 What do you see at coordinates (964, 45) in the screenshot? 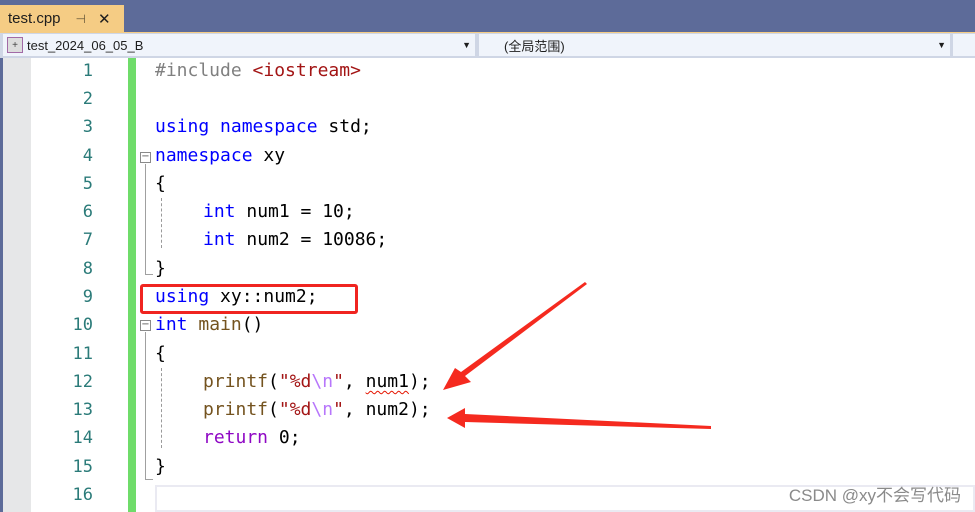
I see `member-dropdown` at bounding box center [964, 45].